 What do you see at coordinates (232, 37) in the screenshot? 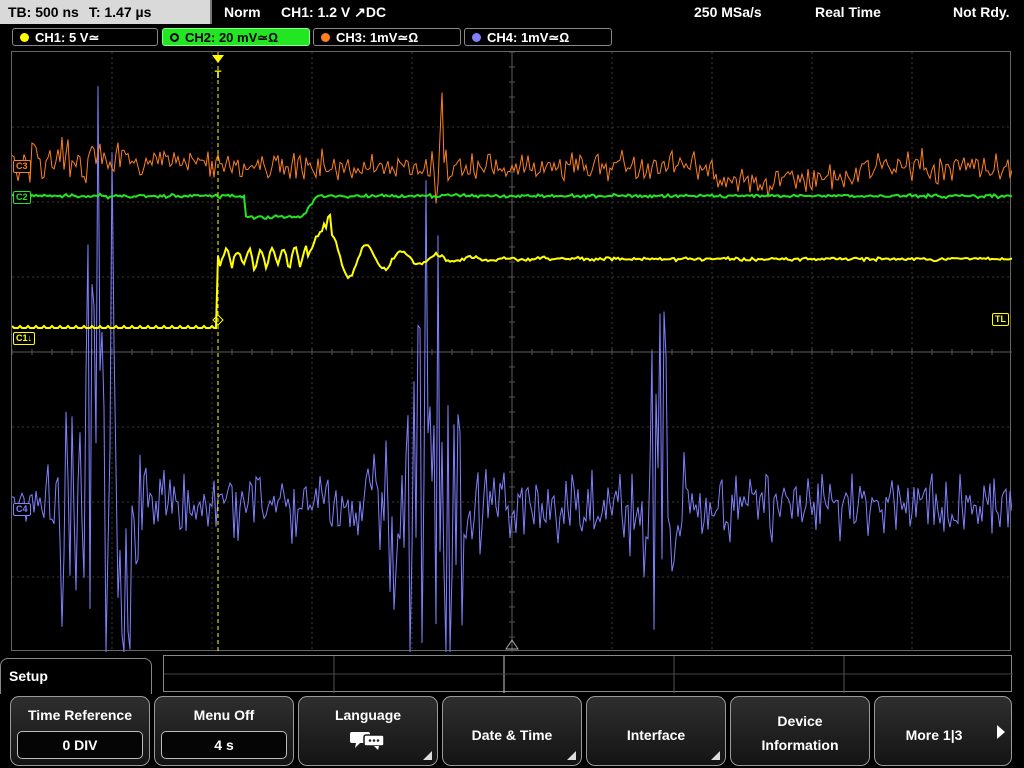
I see `channel-2-label: CH2: 20 mV≃Ω` at bounding box center [232, 37].